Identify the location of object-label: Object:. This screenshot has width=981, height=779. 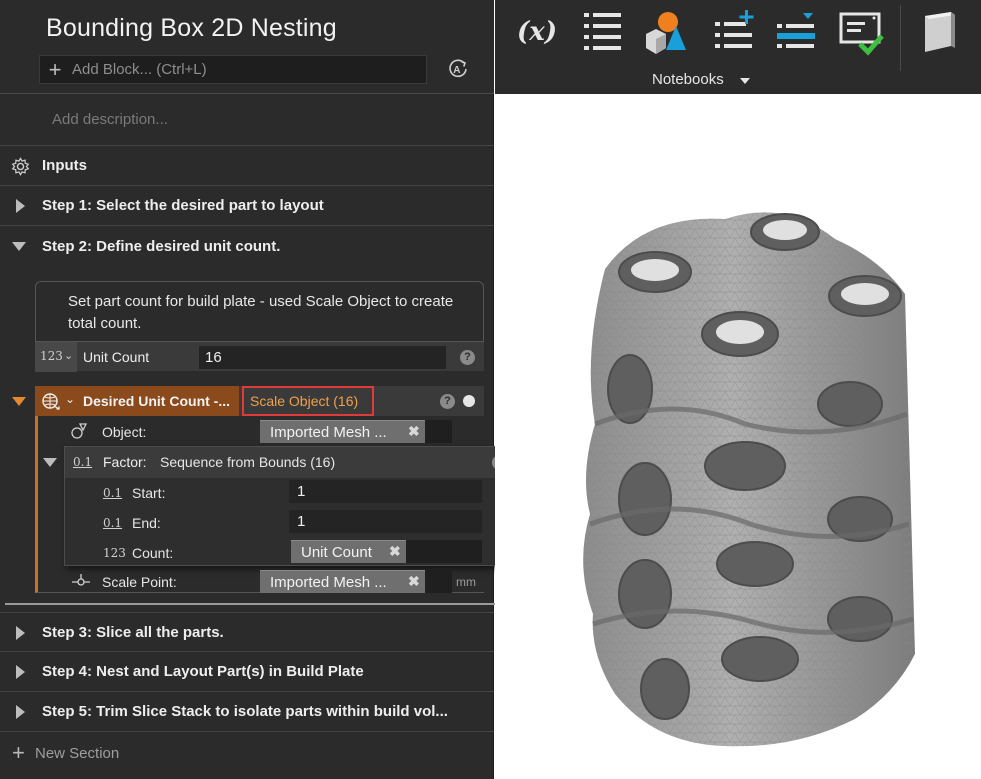
(124, 432).